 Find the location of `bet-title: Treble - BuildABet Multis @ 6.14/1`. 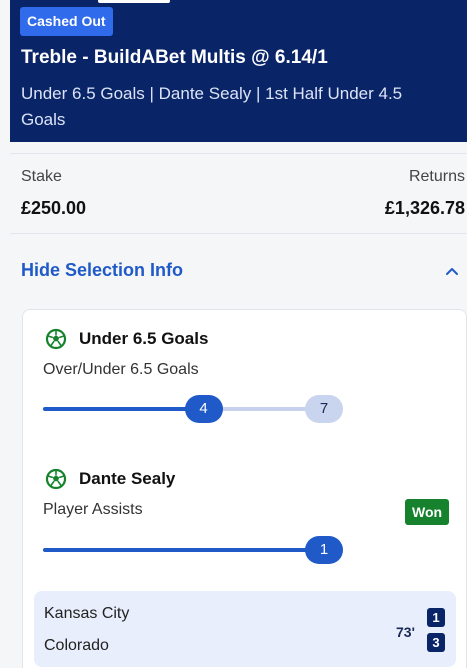

bet-title: Treble - BuildABet Multis @ 6.14/1 is located at coordinates (174, 57).